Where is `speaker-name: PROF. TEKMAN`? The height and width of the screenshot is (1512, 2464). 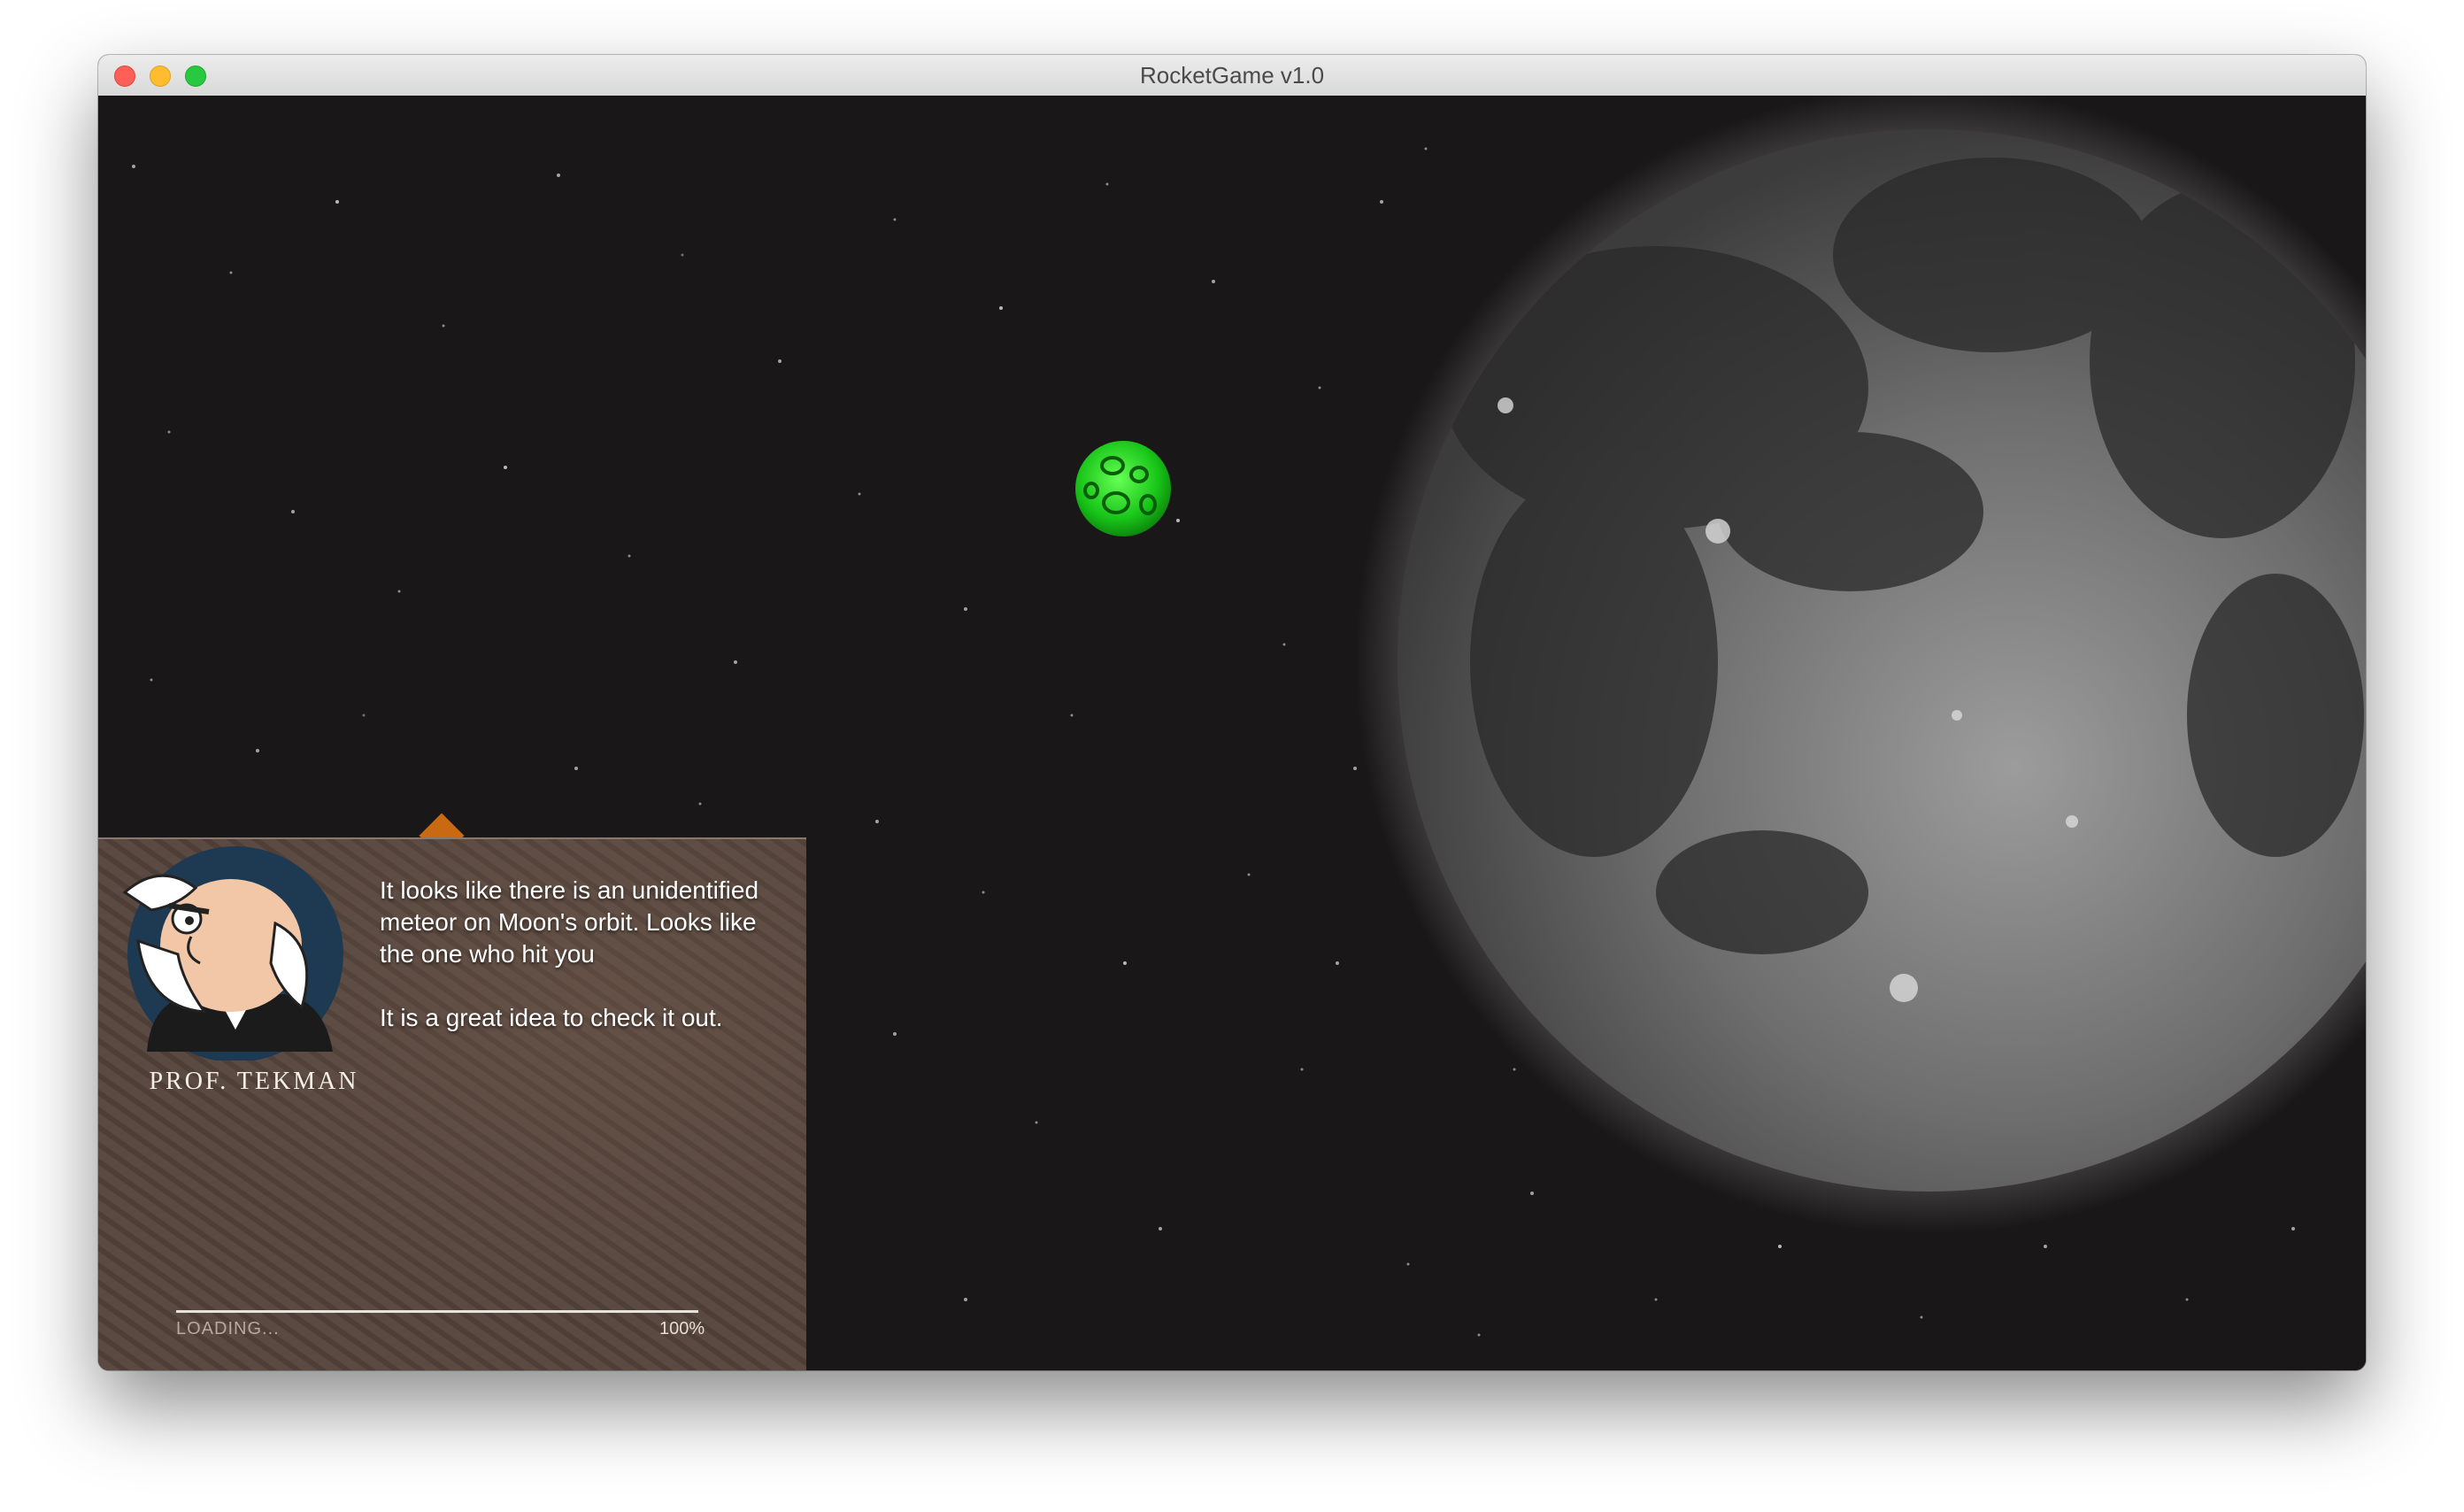 speaker-name: PROF. TEKMAN is located at coordinates (254, 1081).